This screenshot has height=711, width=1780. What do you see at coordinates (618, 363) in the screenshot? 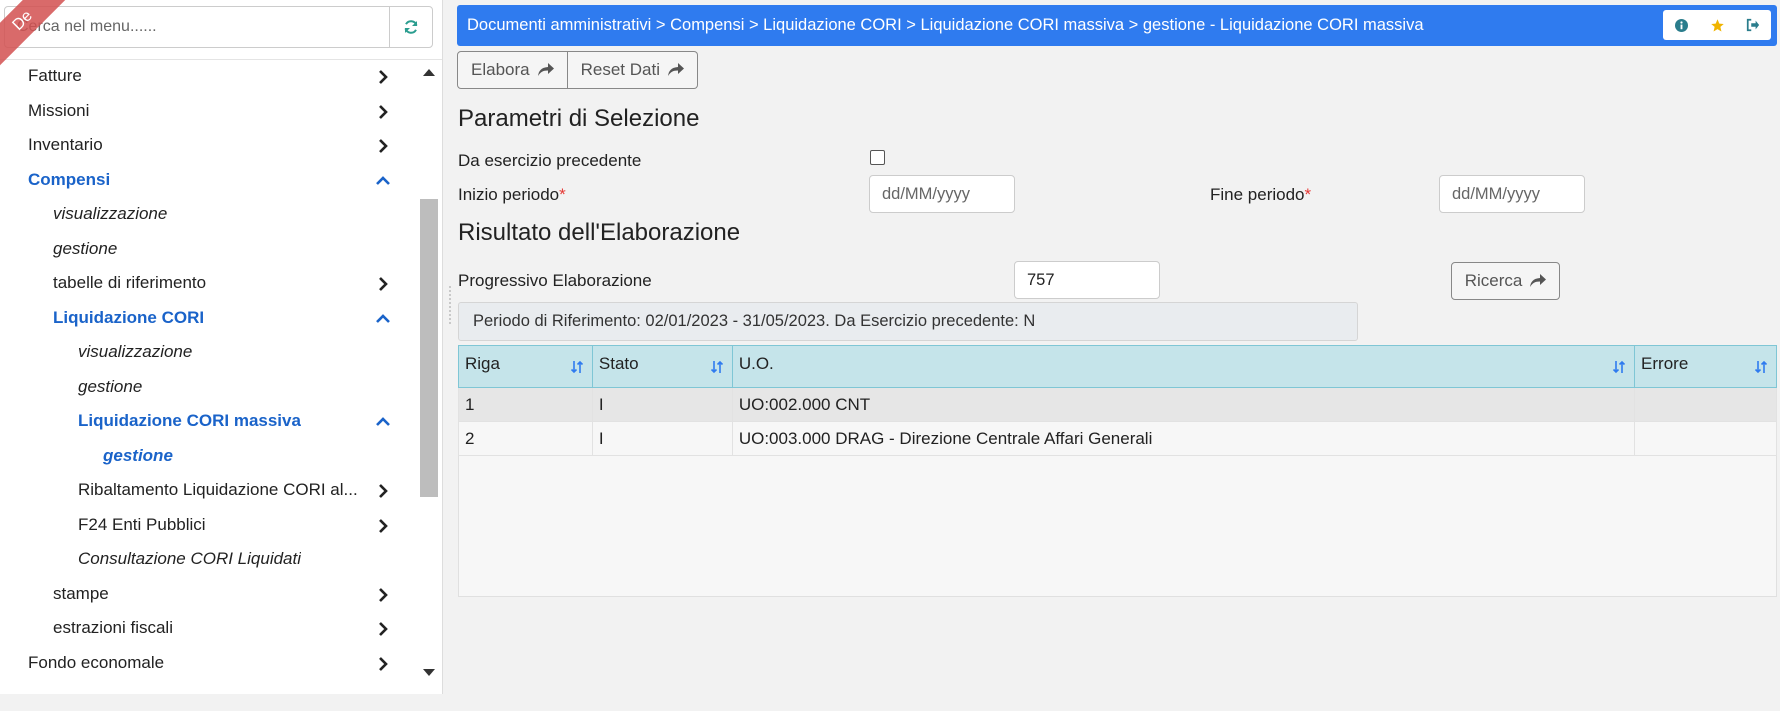
I see `column-header-label: Stato` at bounding box center [618, 363].